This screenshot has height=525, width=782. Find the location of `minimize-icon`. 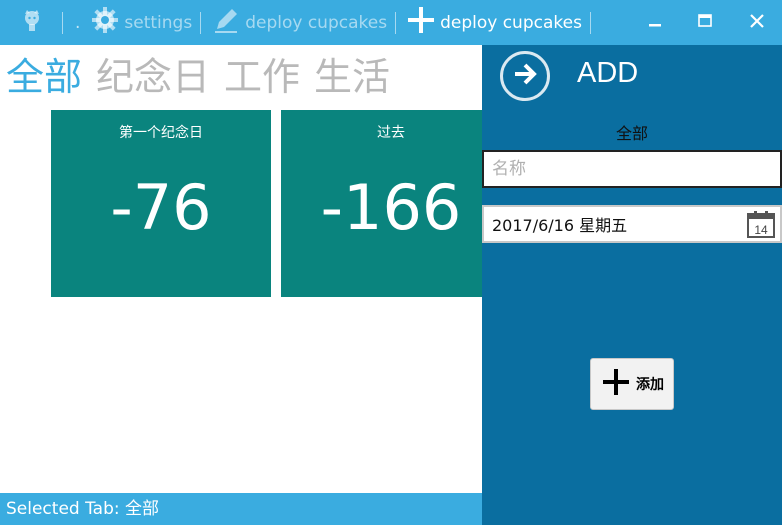

minimize-icon is located at coordinates (655, 23).